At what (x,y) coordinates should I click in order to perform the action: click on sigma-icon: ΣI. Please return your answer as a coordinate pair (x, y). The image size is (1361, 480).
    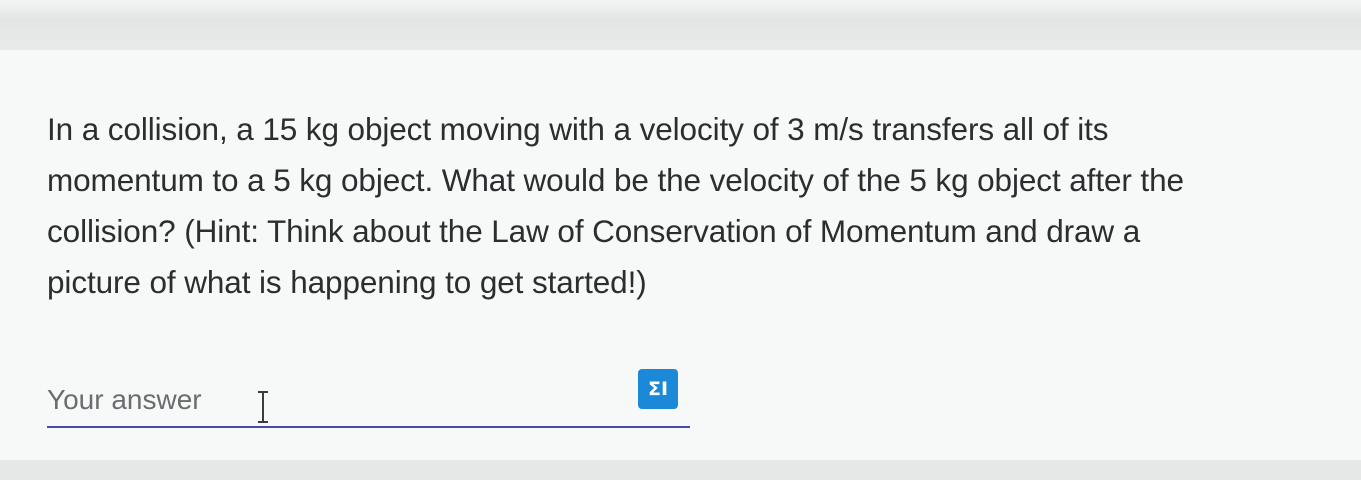
    Looking at the image, I should click on (658, 389).